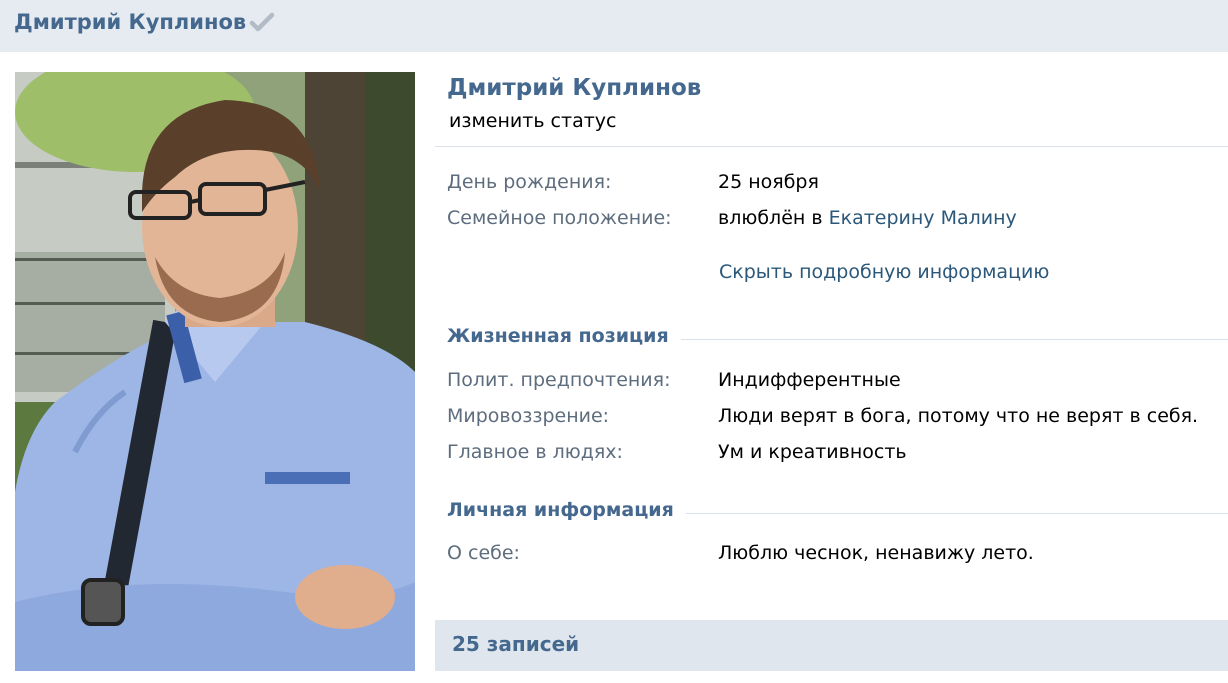 Image resolution: width=1228 pixels, height=683 pixels. I want to click on profile-name: Дмитрий Куплинов, so click(574, 88).